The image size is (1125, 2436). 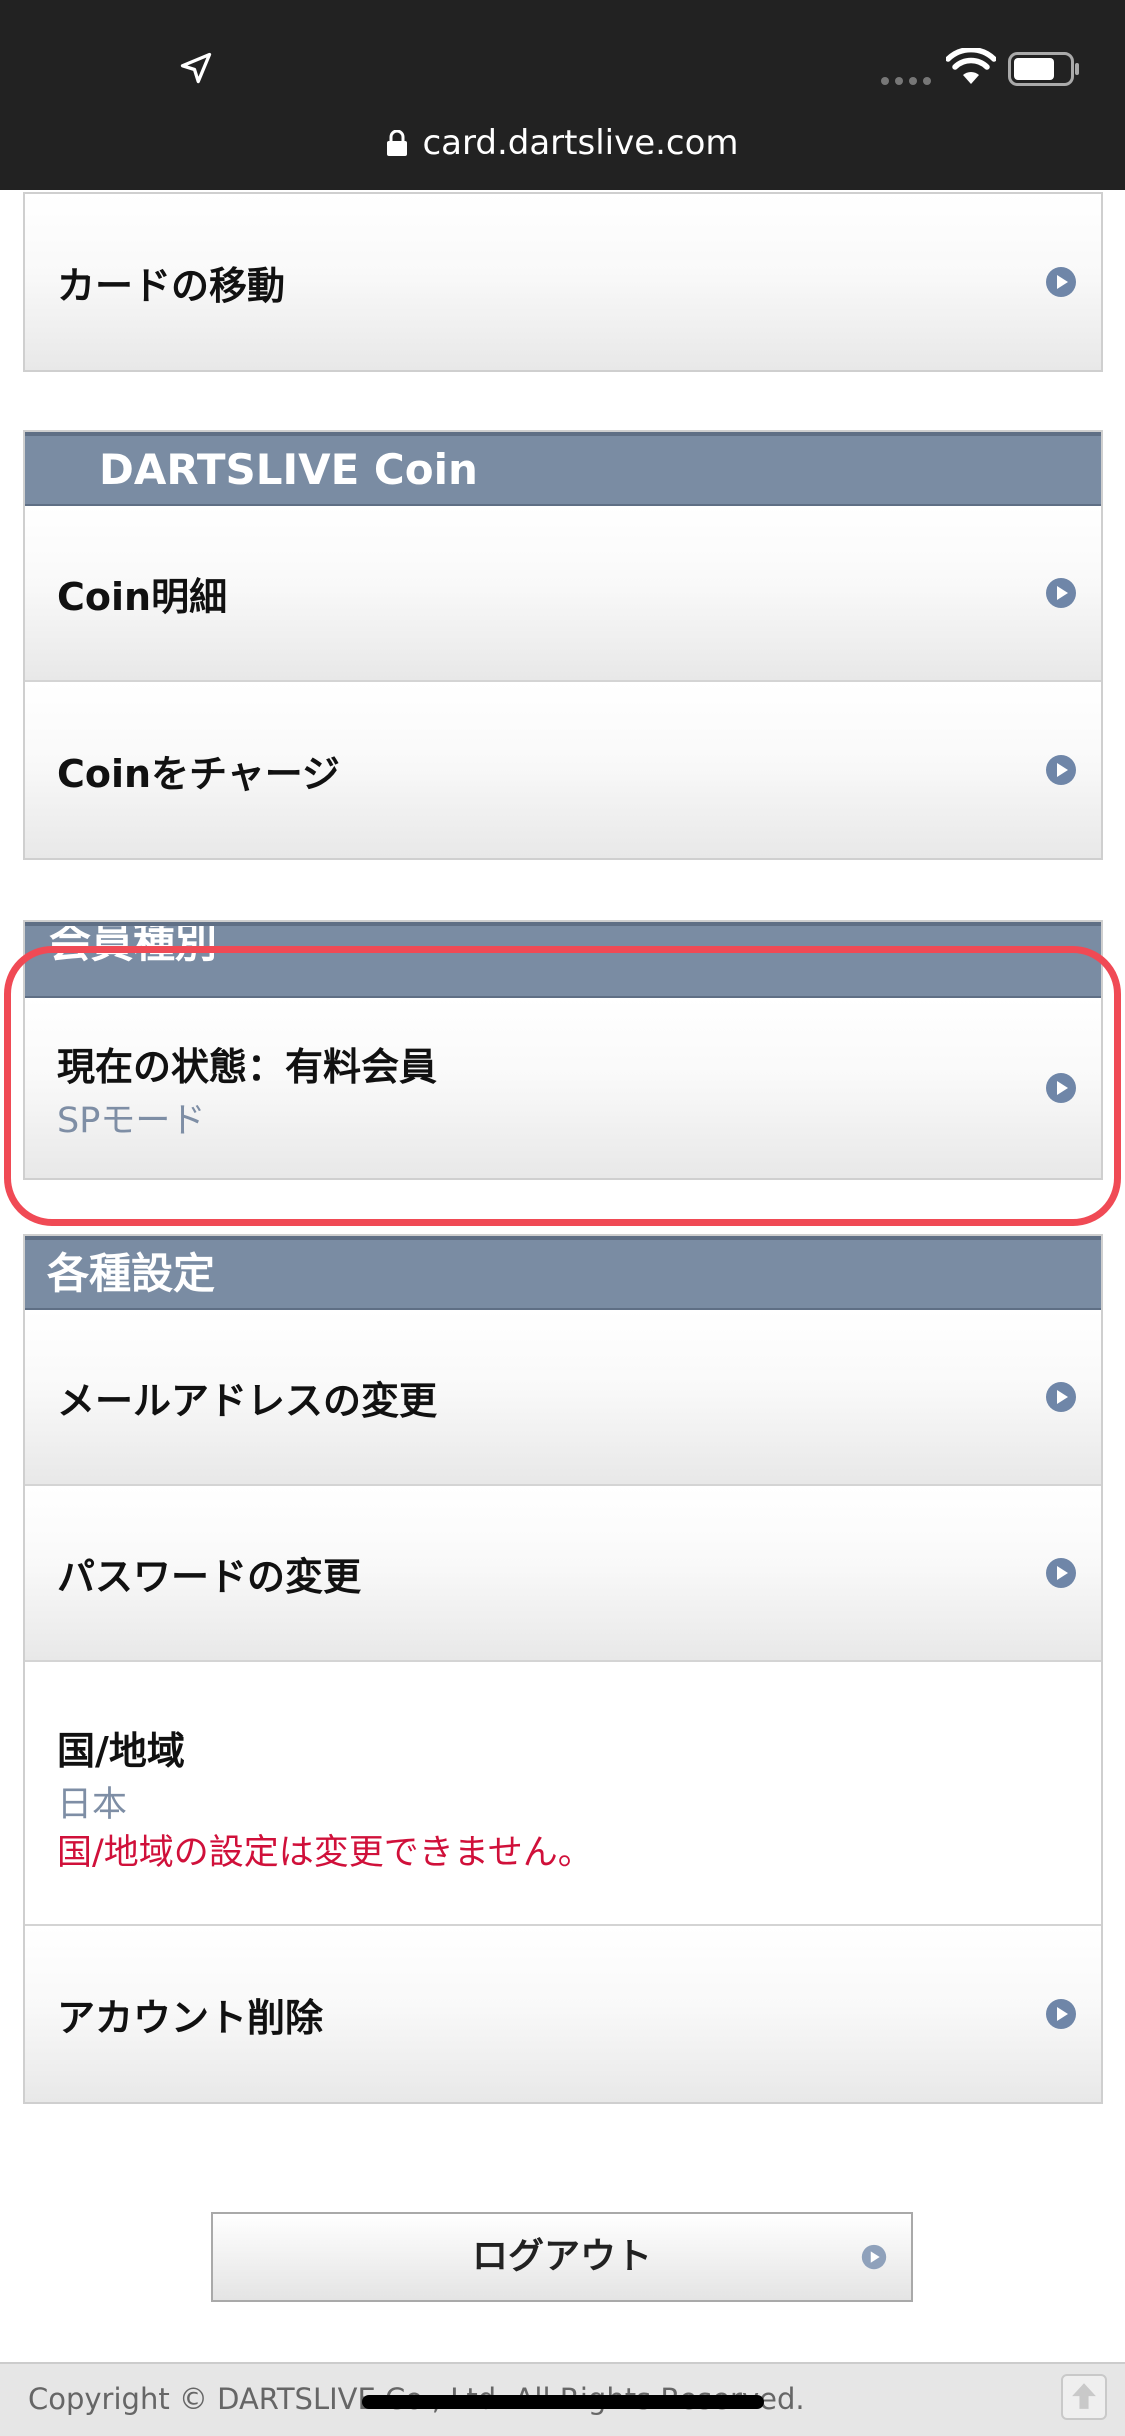 I want to click on menu-item-change-password: パスワードの変更, so click(x=563, y=1574).